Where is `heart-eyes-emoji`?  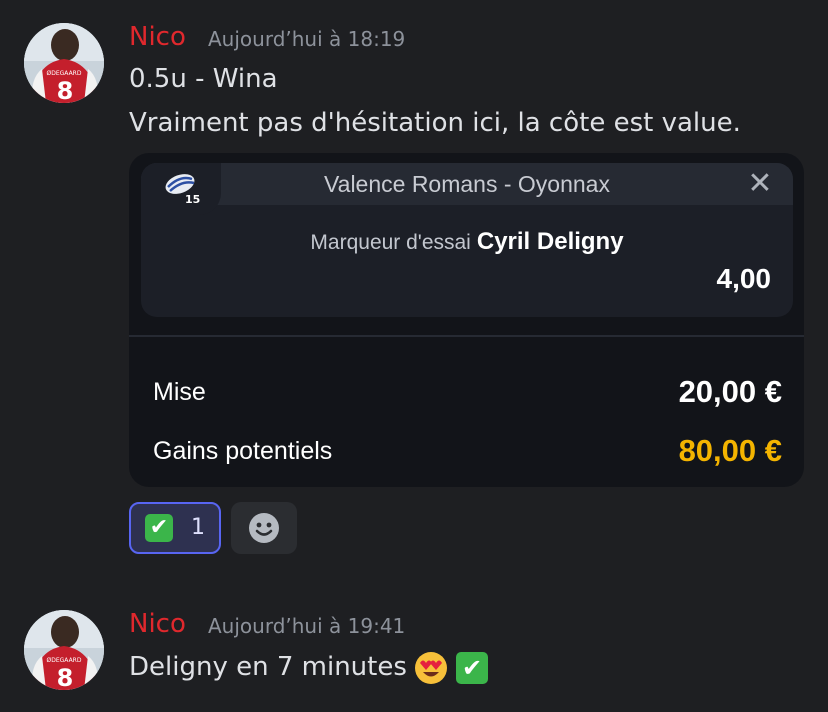 heart-eyes-emoji is located at coordinates (431, 668).